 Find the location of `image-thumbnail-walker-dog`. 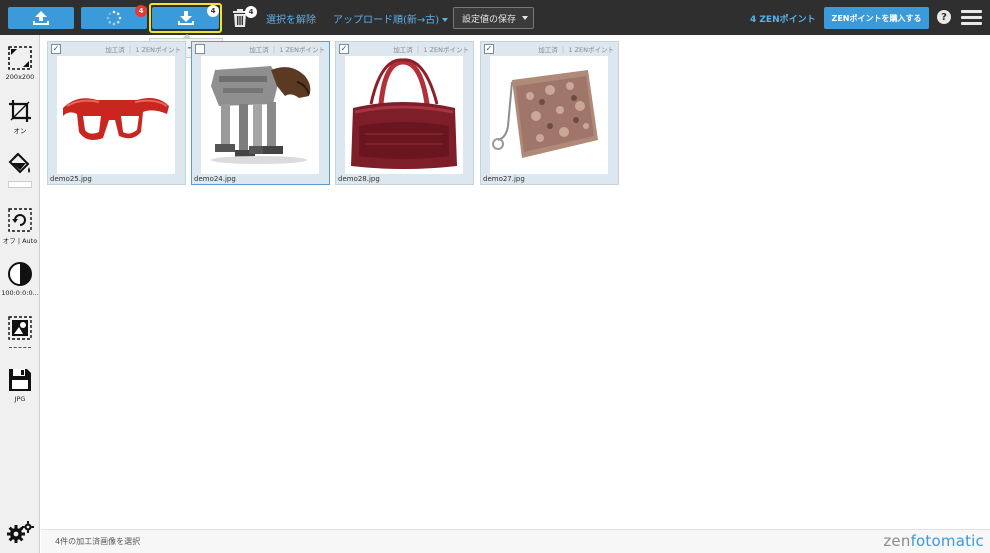

image-thumbnail-walker-dog is located at coordinates (260, 115).